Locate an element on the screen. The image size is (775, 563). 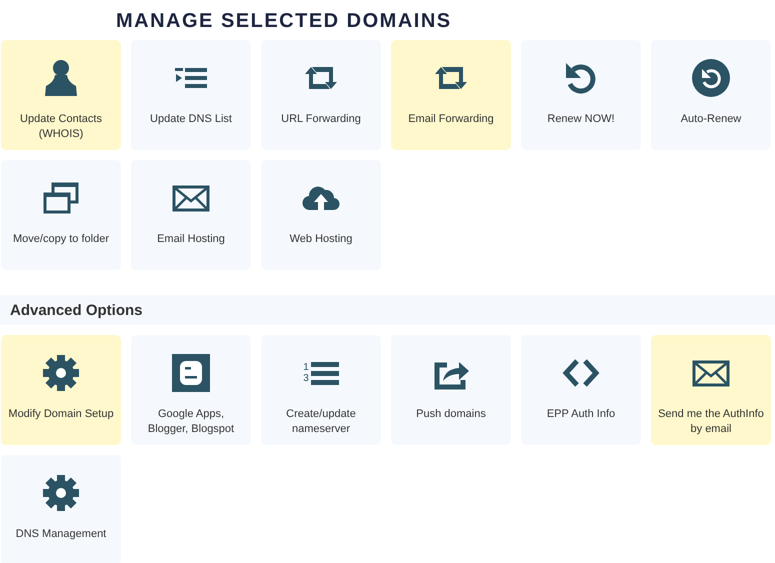
action-tile: Auto-Renew is located at coordinates (711, 95).